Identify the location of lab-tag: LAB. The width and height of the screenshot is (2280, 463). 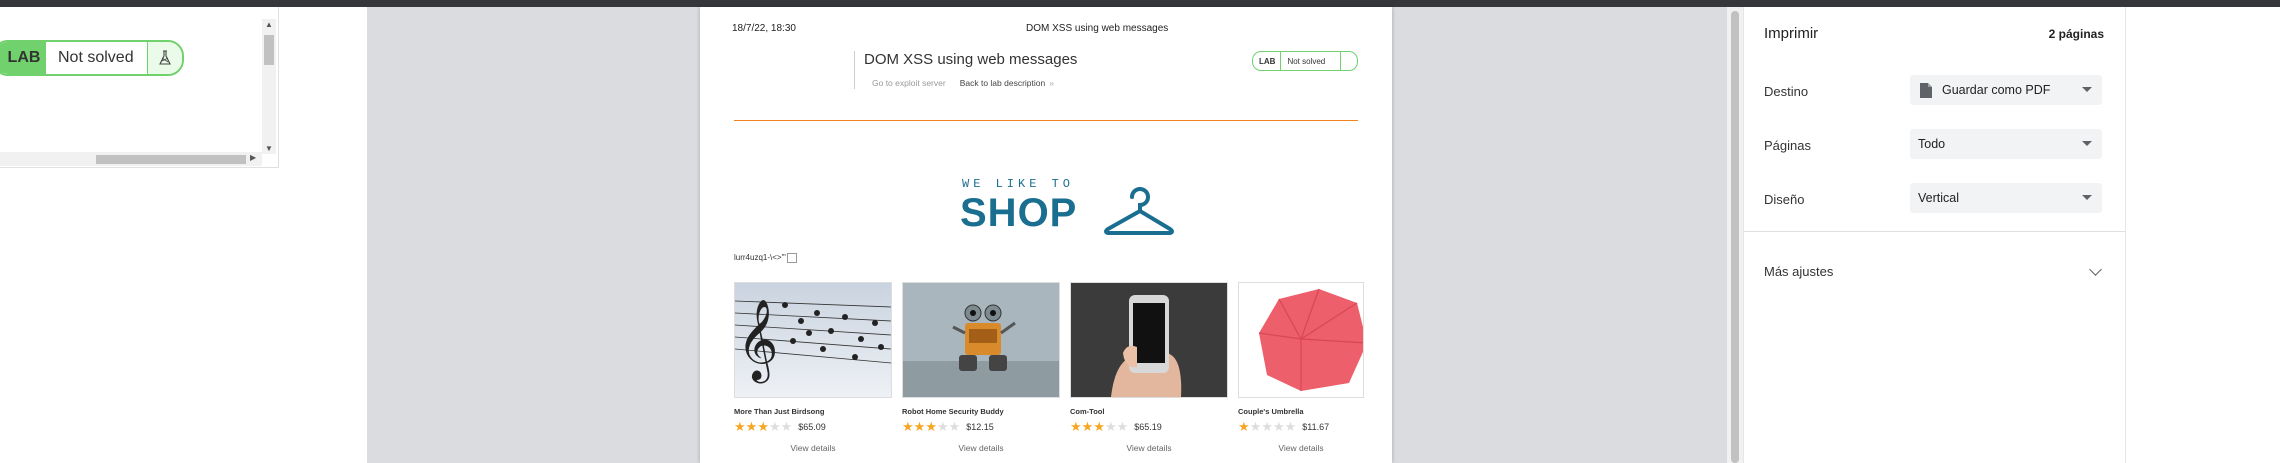
(23, 58).